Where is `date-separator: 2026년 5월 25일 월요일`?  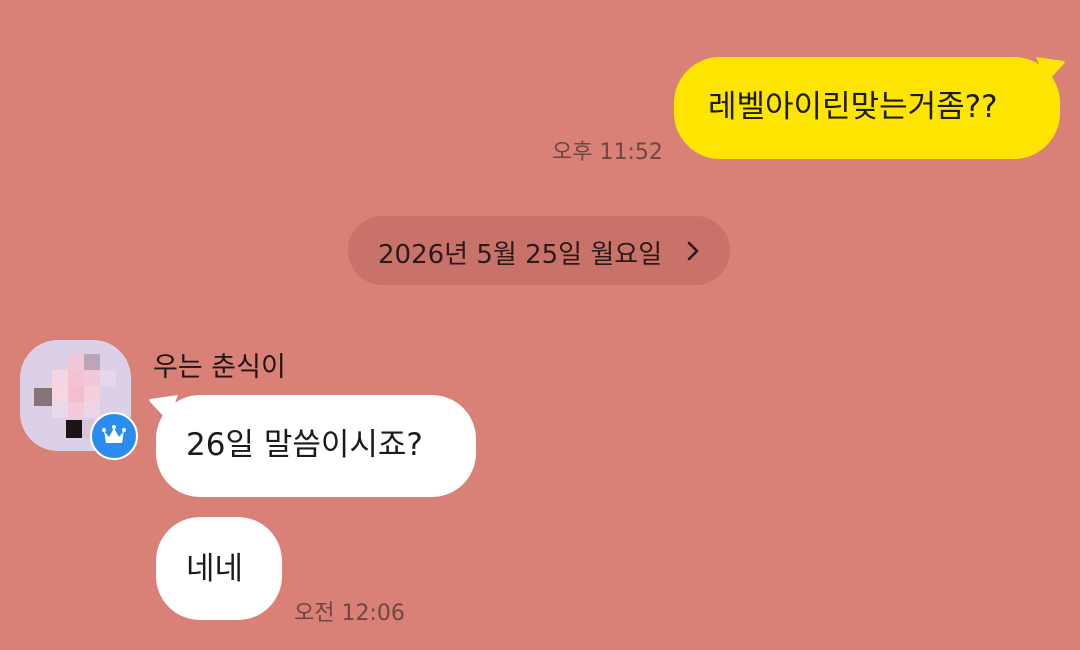
date-separator: 2026년 5월 25일 월요일 is located at coordinates (539, 250).